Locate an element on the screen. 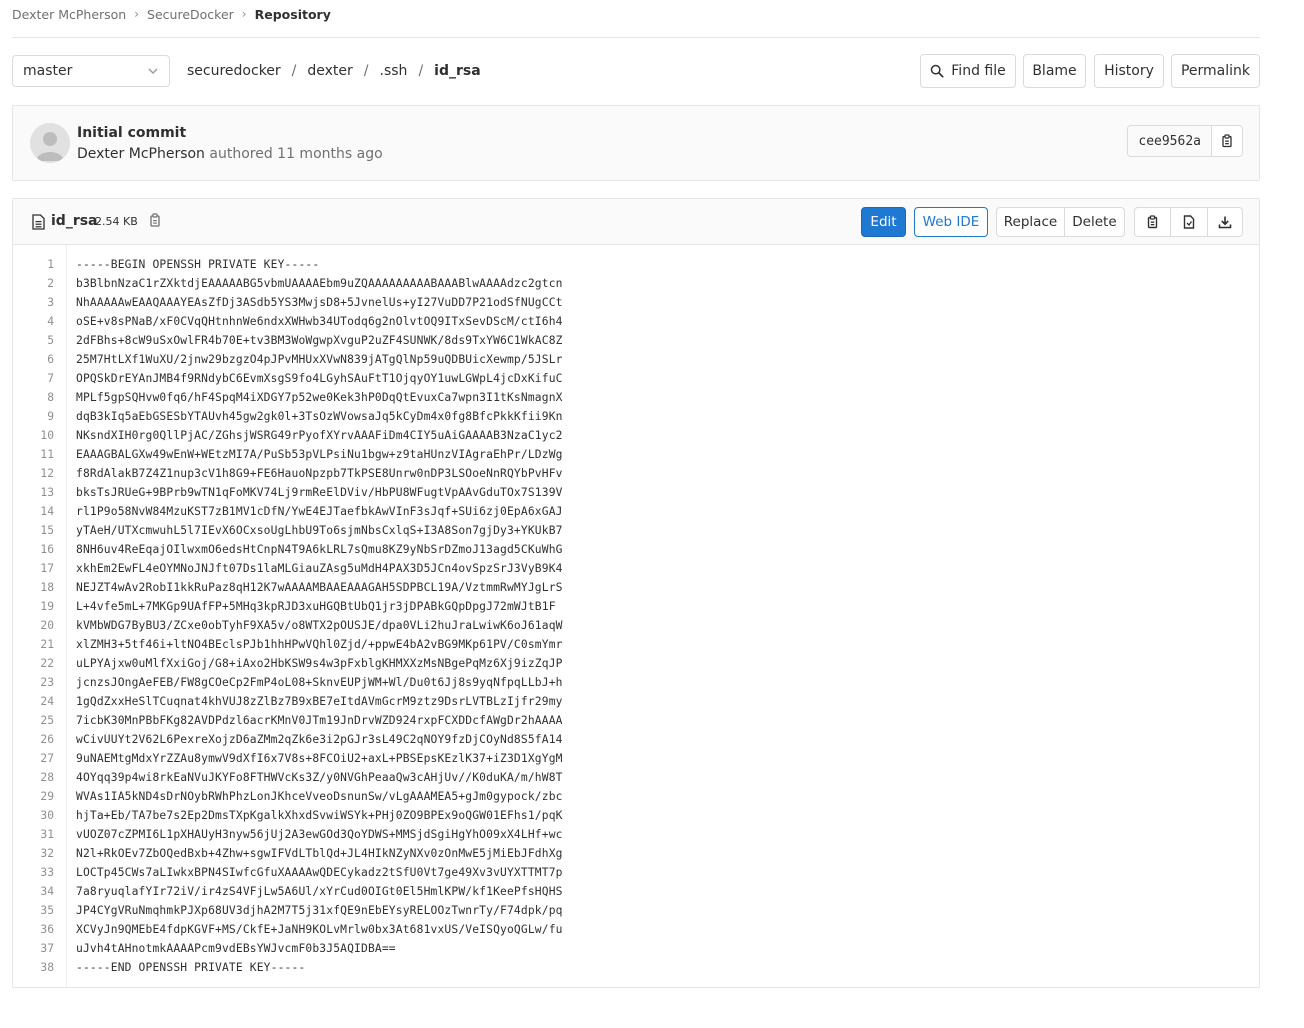 This screenshot has height=1028, width=1304. line-number: 28 is located at coordinates (33, 777).